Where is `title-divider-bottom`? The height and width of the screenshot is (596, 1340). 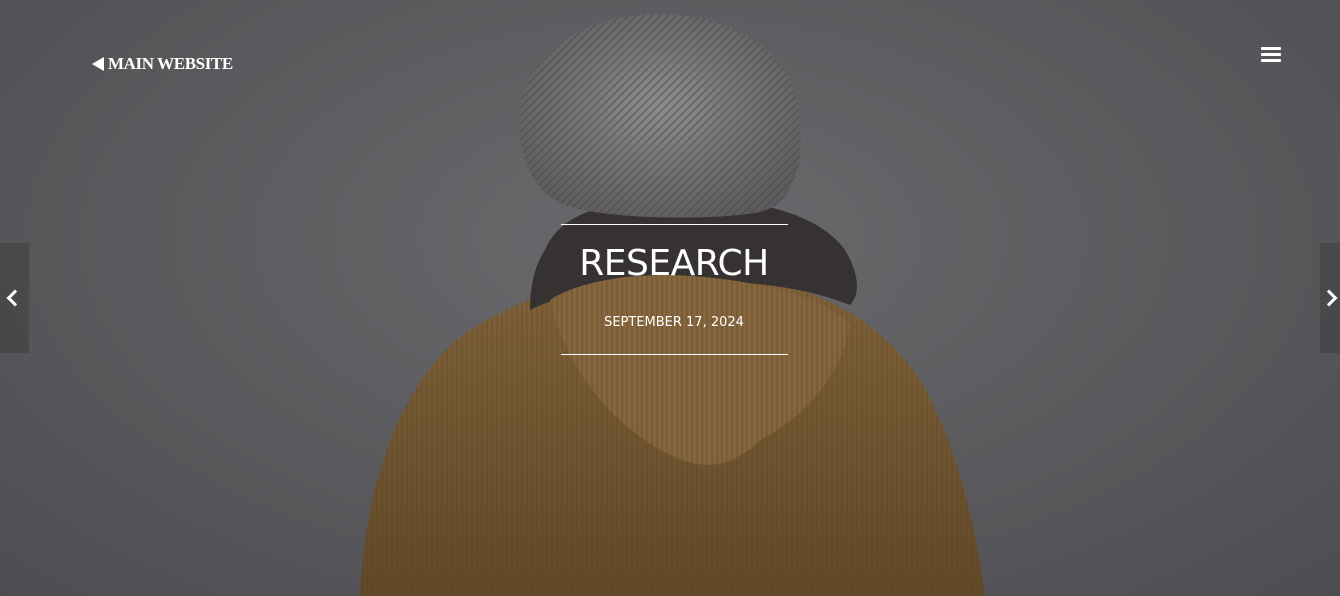
title-divider-bottom is located at coordinates (674, 354).